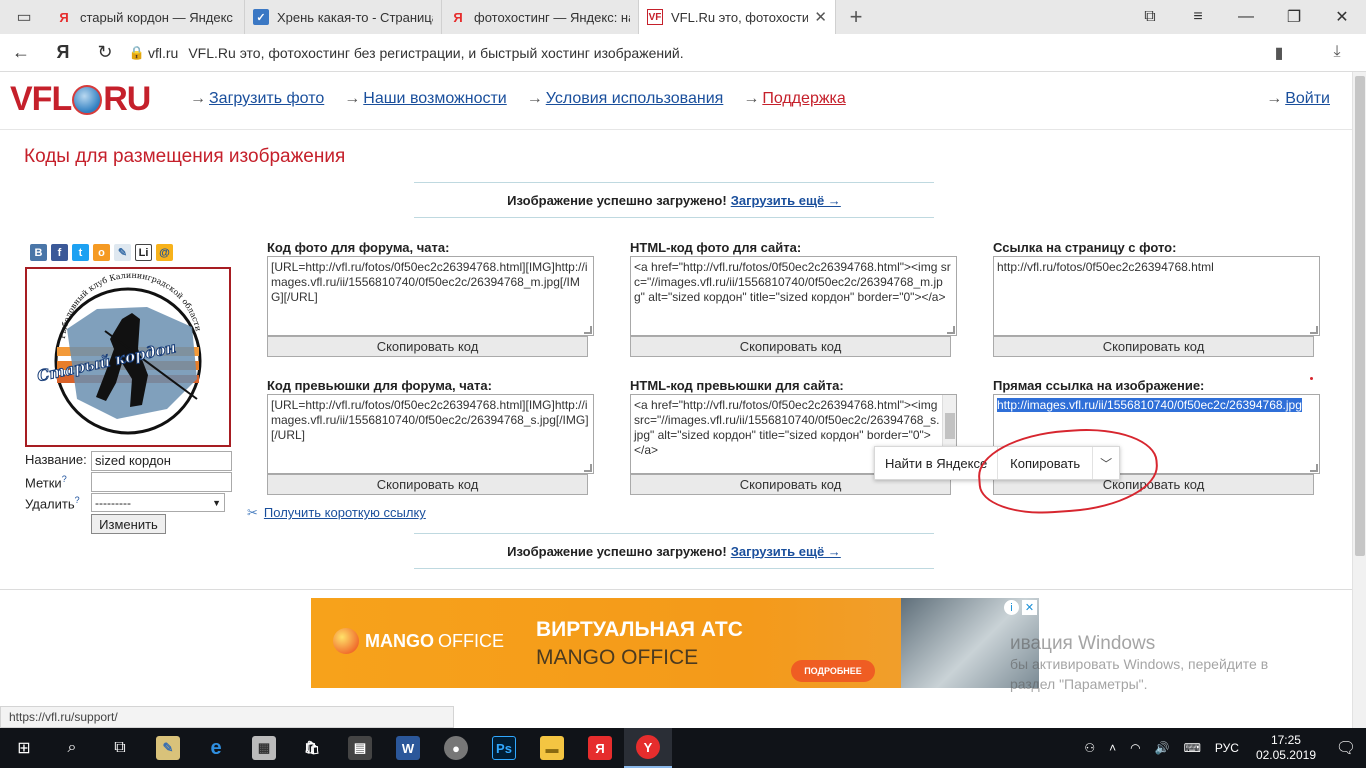 Image resolution: width=1366 pixels, height=768 pixels. What do you see at coordinates (164, 252) in the screenshot?
I see `mailru-share-icon: @` at bounding box center [164, 252].